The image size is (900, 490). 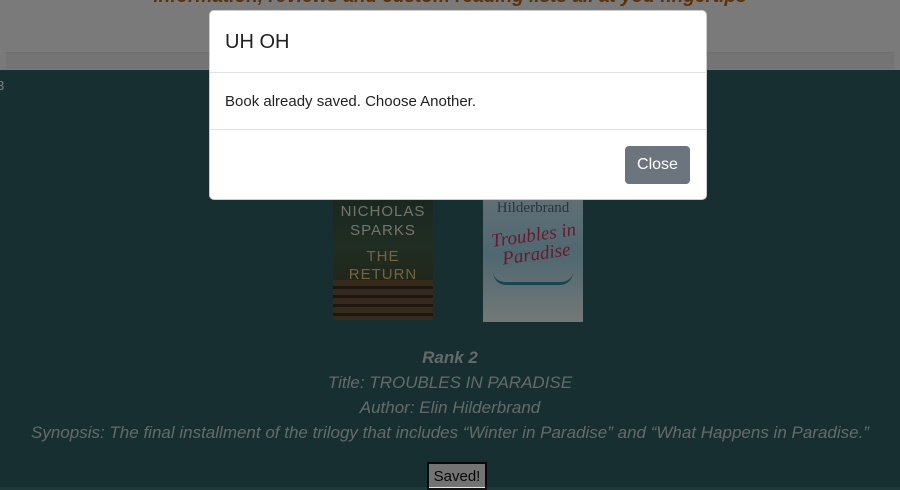 What do you see at coordinates (657, 165) in the screenshot?
I see `close-button: Close` at bounding box center [657, 165].